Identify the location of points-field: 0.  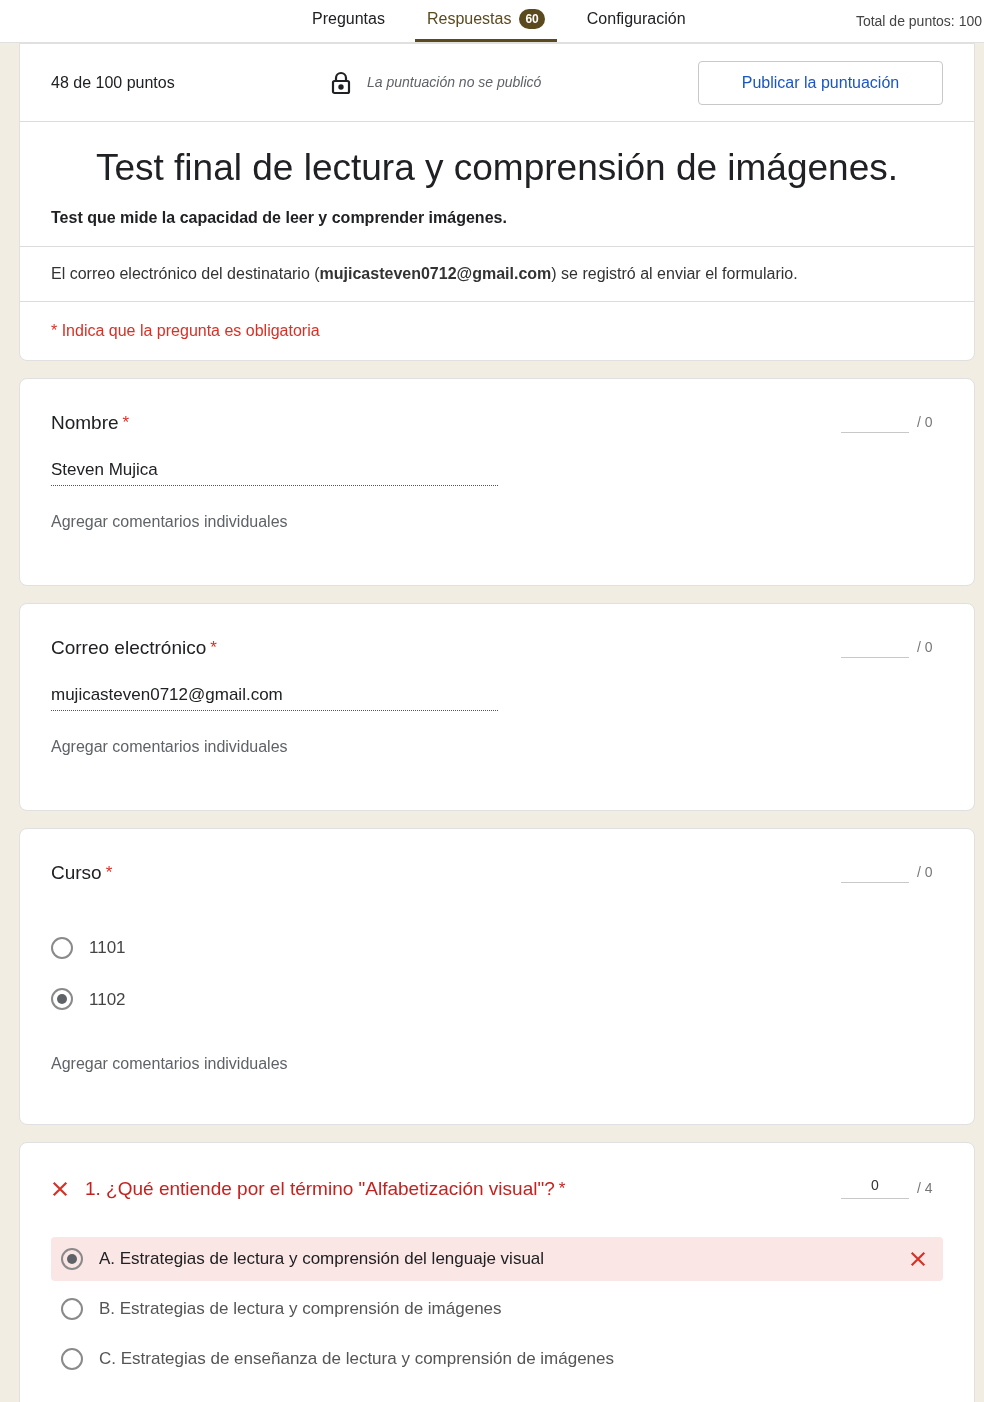
(875, 1186).